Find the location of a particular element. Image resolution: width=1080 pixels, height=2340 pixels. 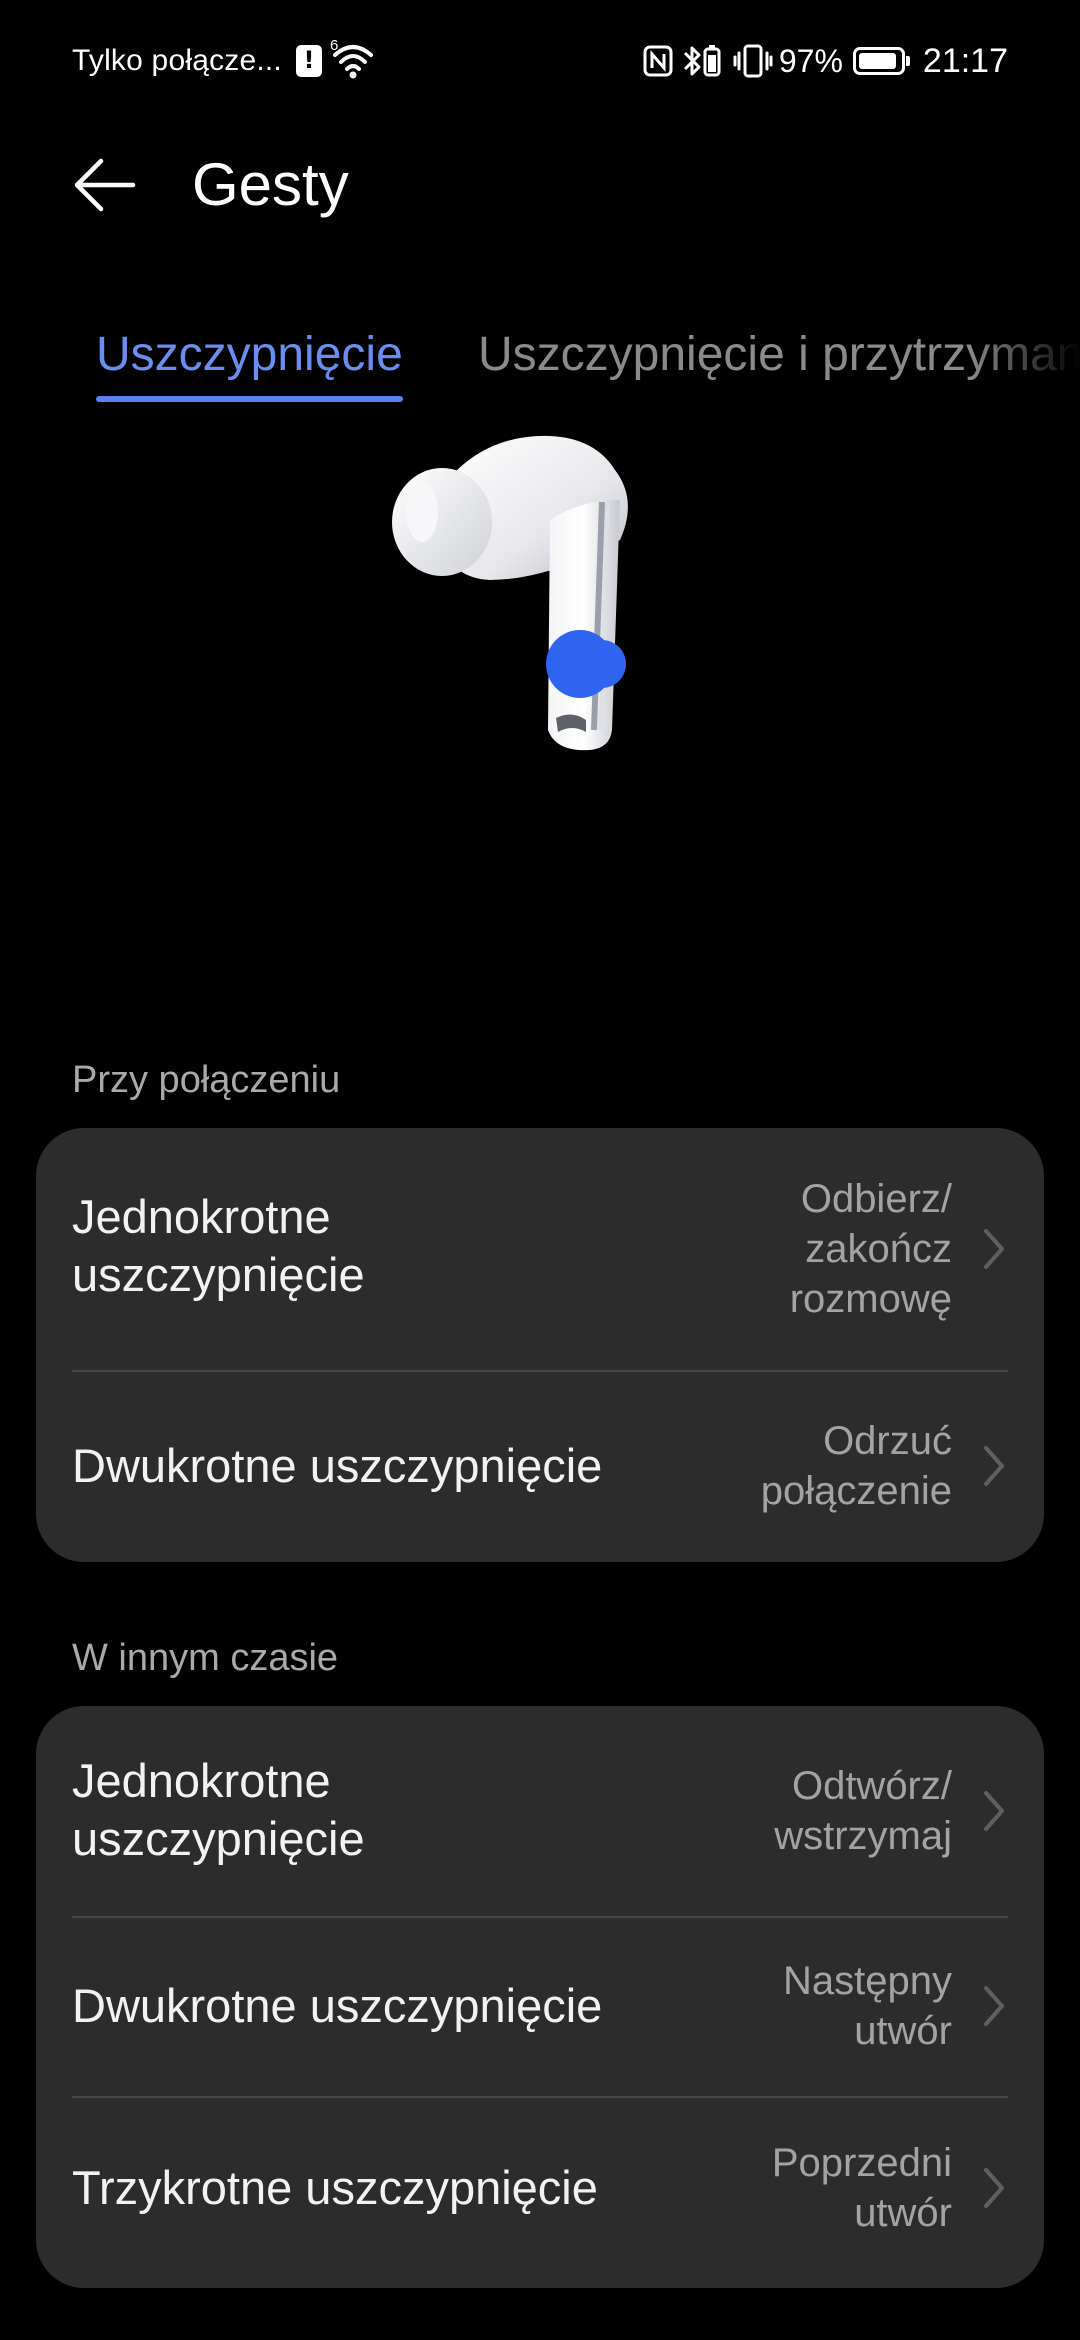

row-value: Odtwórz/ wstrzymaj is located at coordinates (863, 1811).